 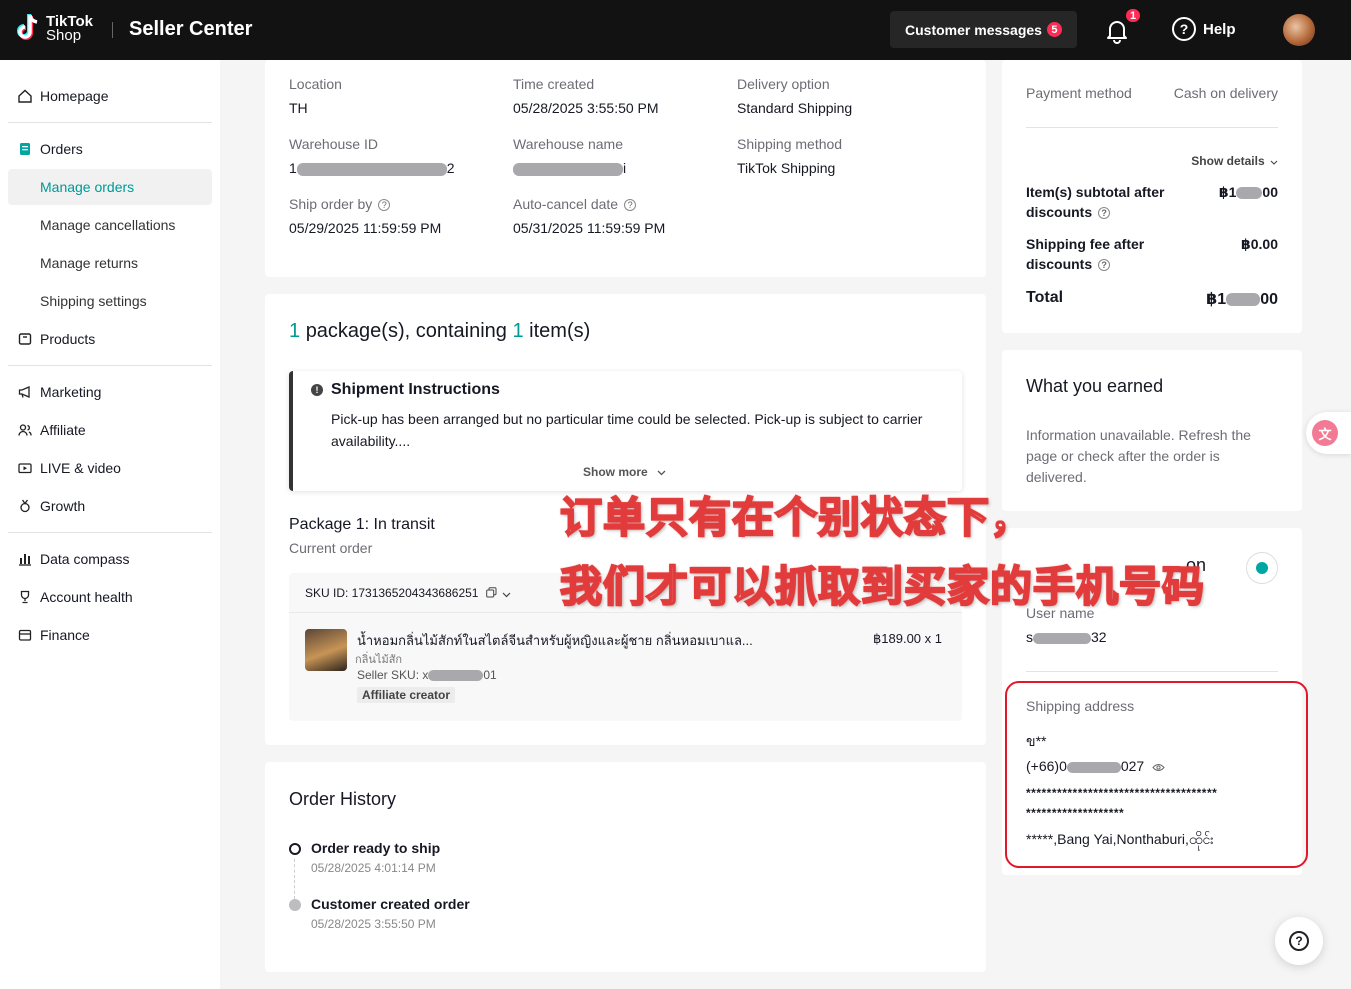 What do you see at coordinates (61, 149) in the screenshot?
I see `sidebar-item-label: Orders` at bounding box center [61, 149].